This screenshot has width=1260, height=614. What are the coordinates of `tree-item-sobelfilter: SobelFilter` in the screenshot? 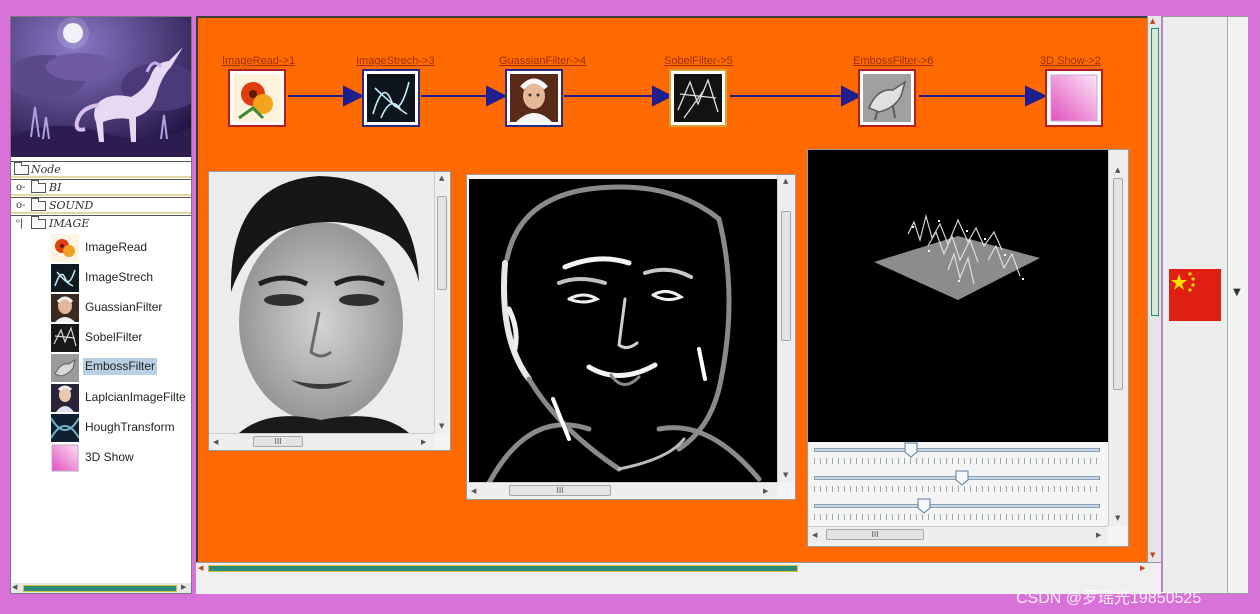 It's located at (121, 338).